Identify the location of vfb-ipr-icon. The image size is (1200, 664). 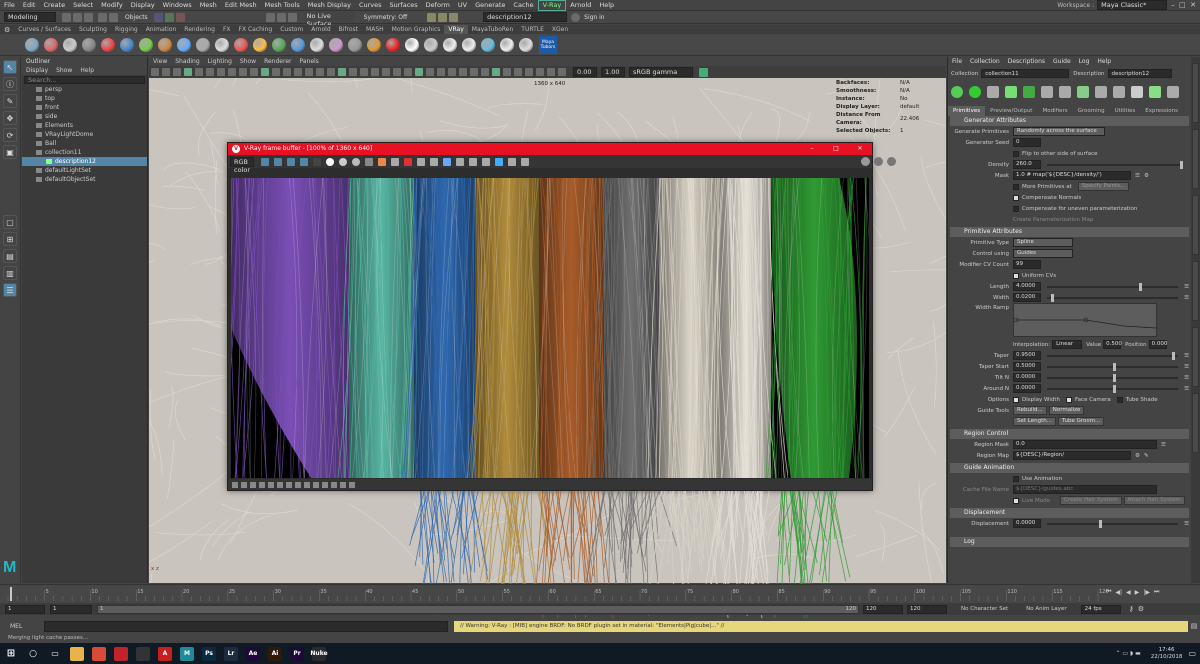
(891, 161).